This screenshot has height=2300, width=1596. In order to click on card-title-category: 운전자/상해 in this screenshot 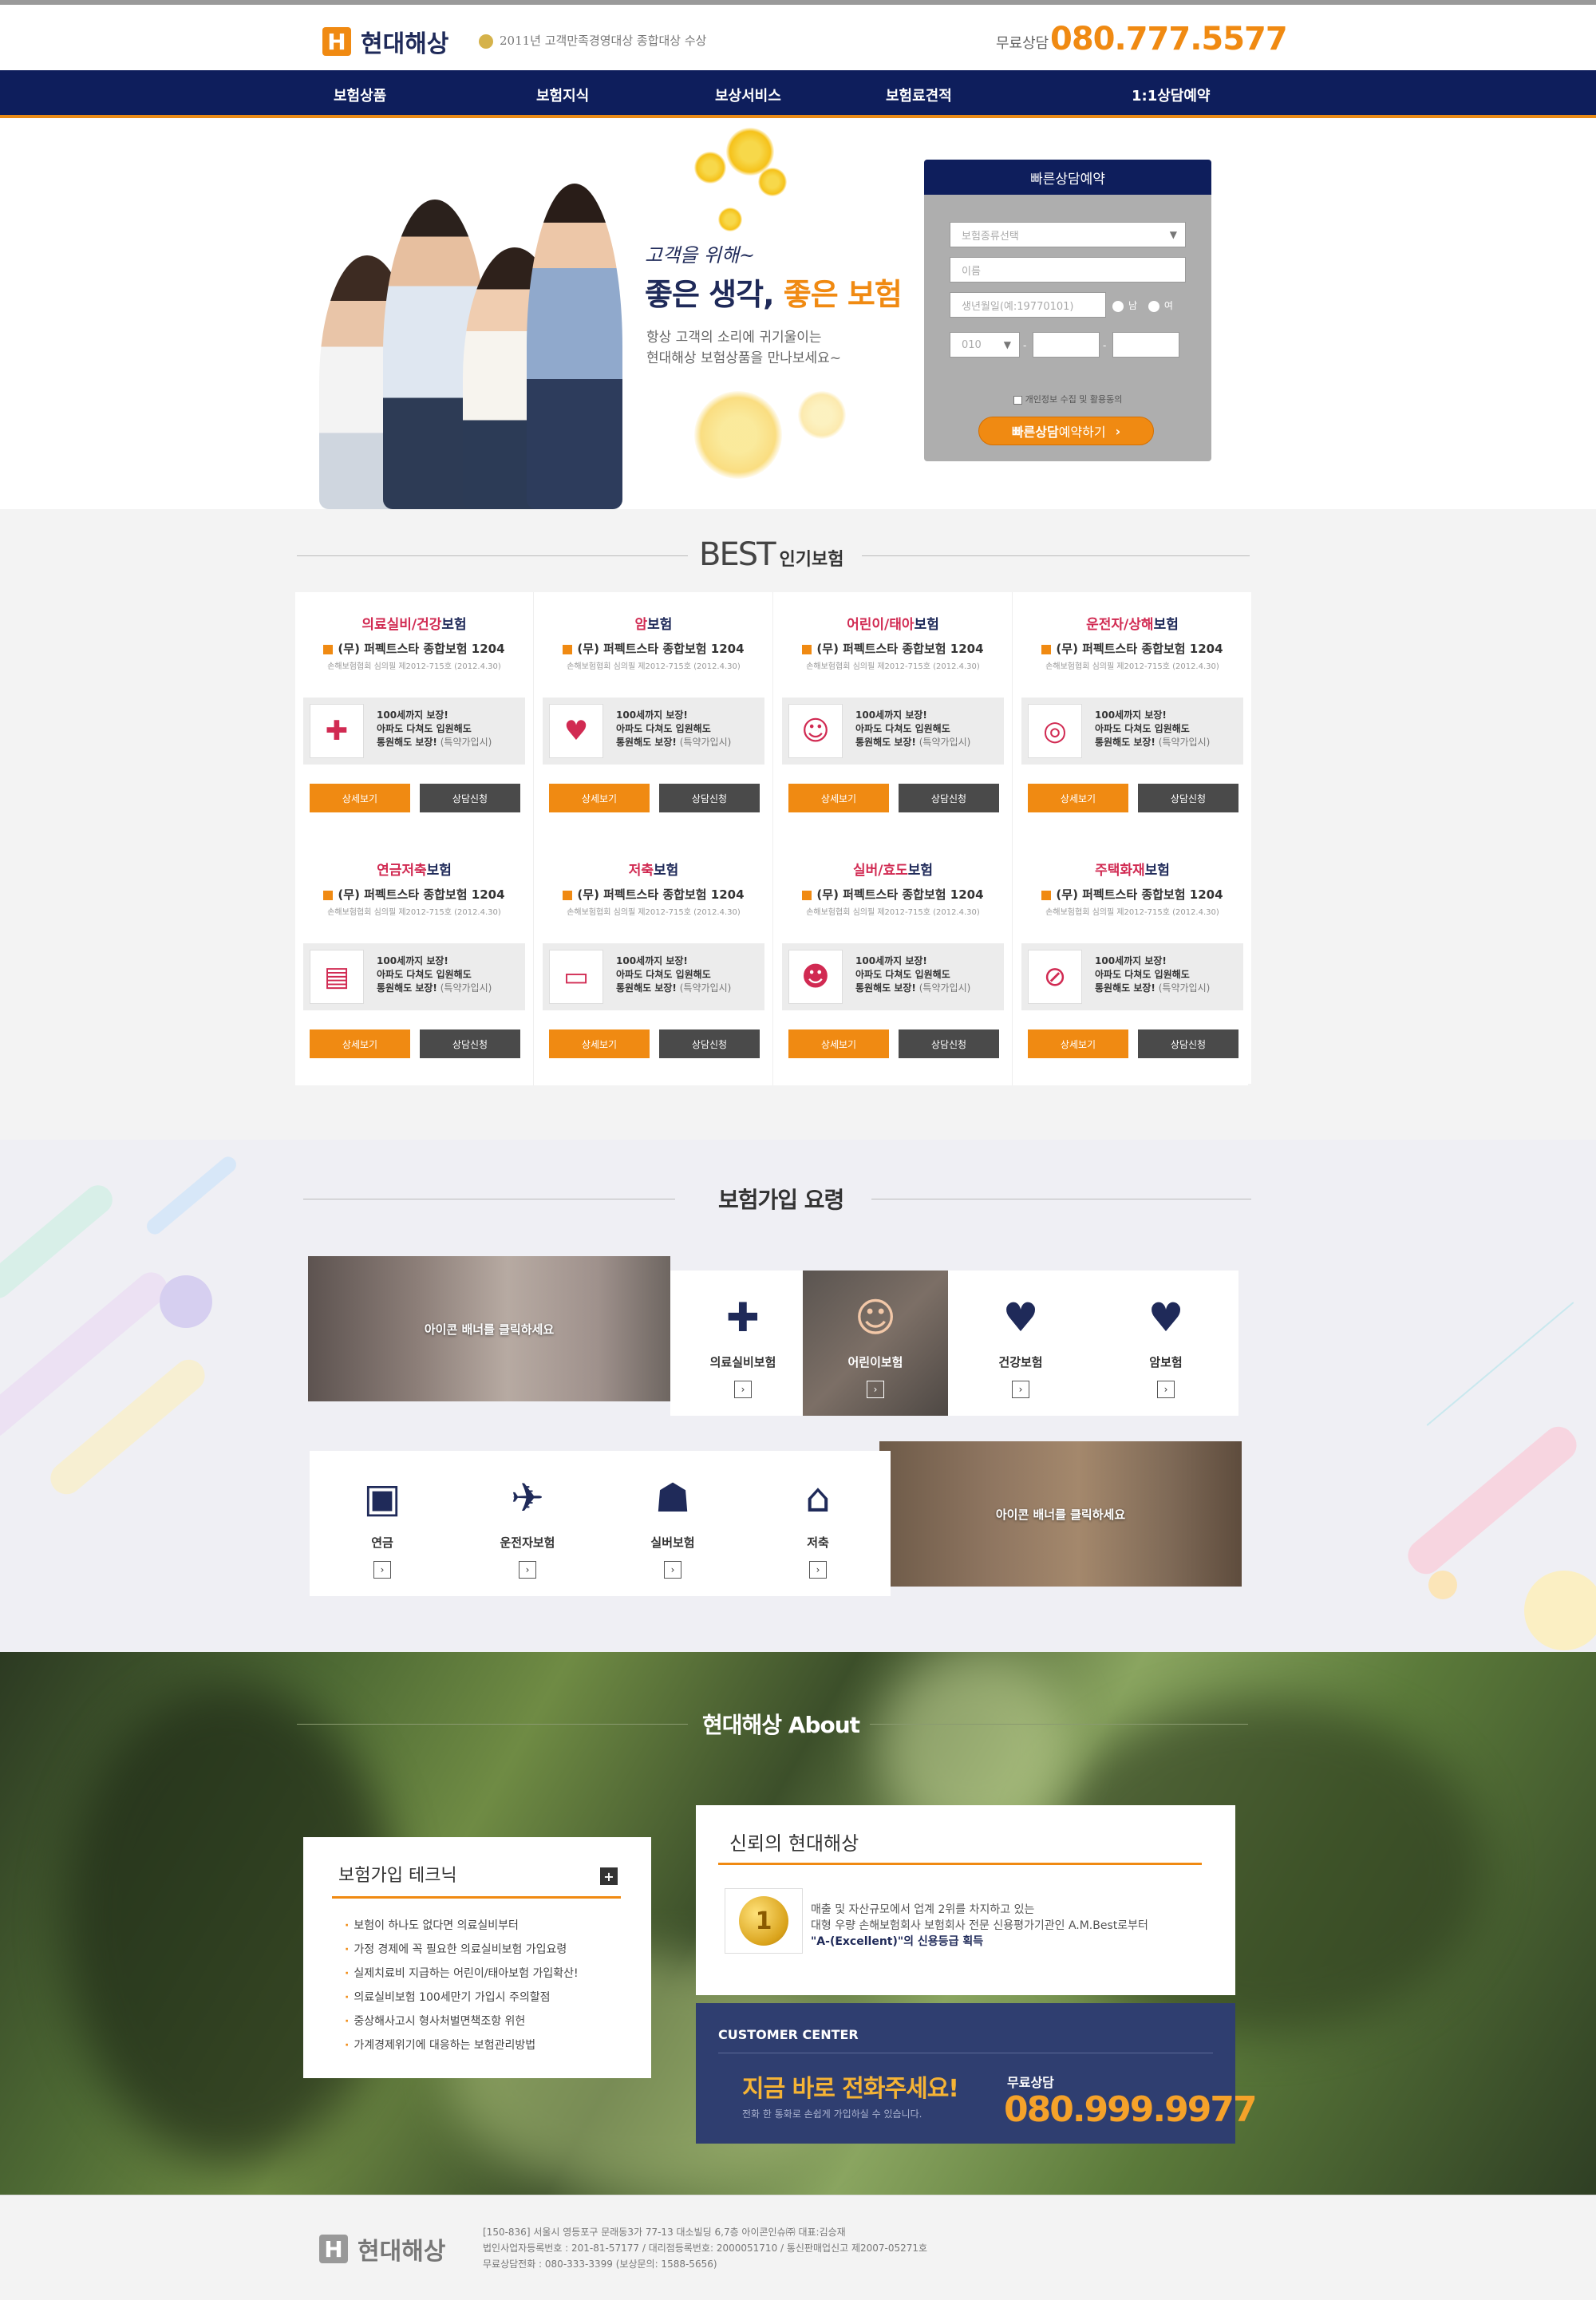, I will do `click(1120, 625)`.